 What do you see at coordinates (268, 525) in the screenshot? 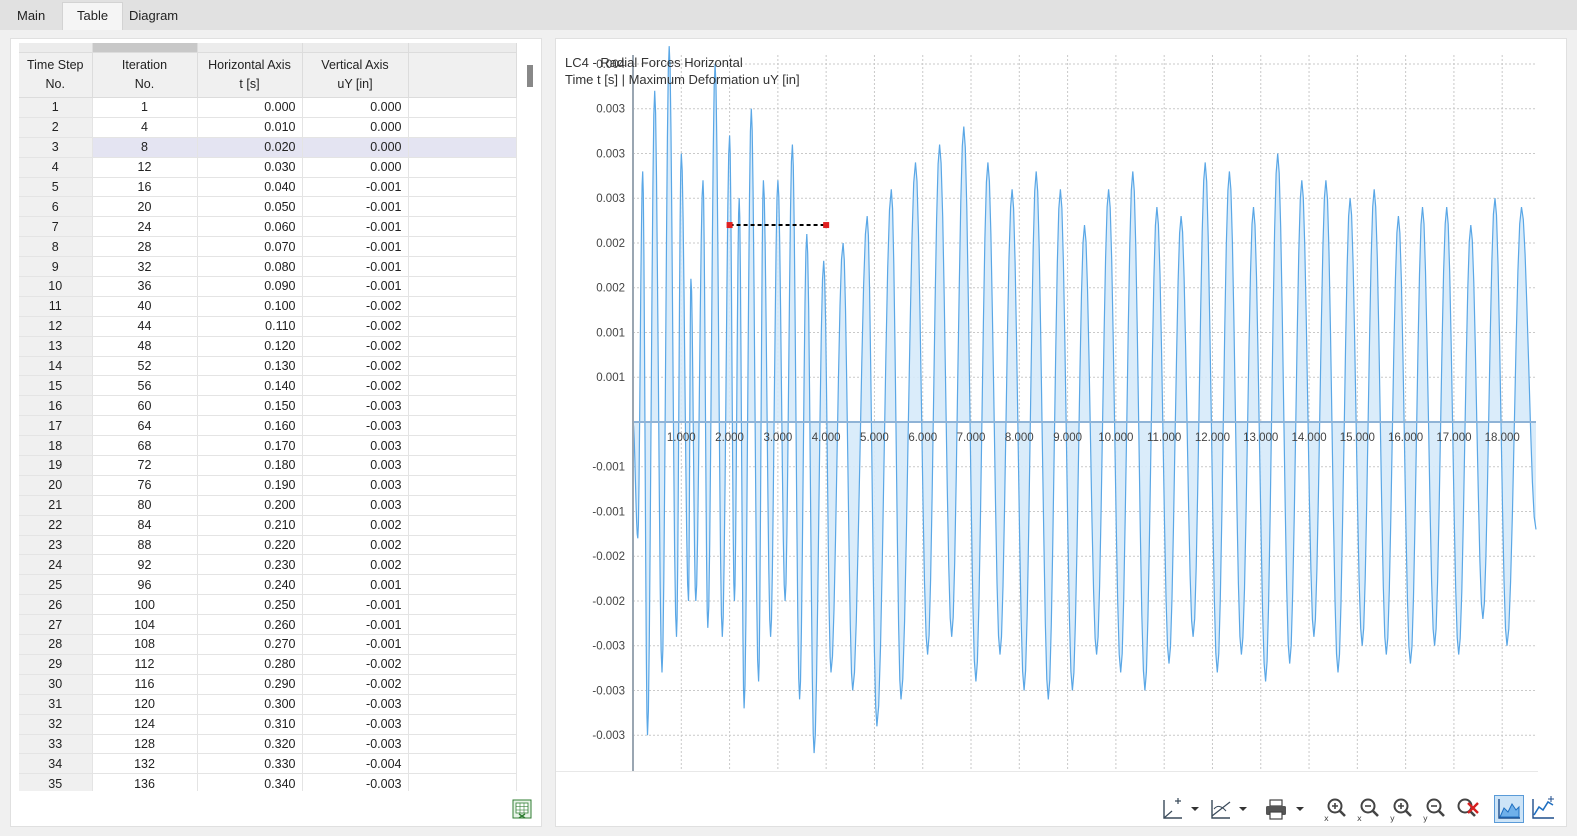
I see `table-row: 22 84 0.210 0.002` at bounding box center [268, 525].